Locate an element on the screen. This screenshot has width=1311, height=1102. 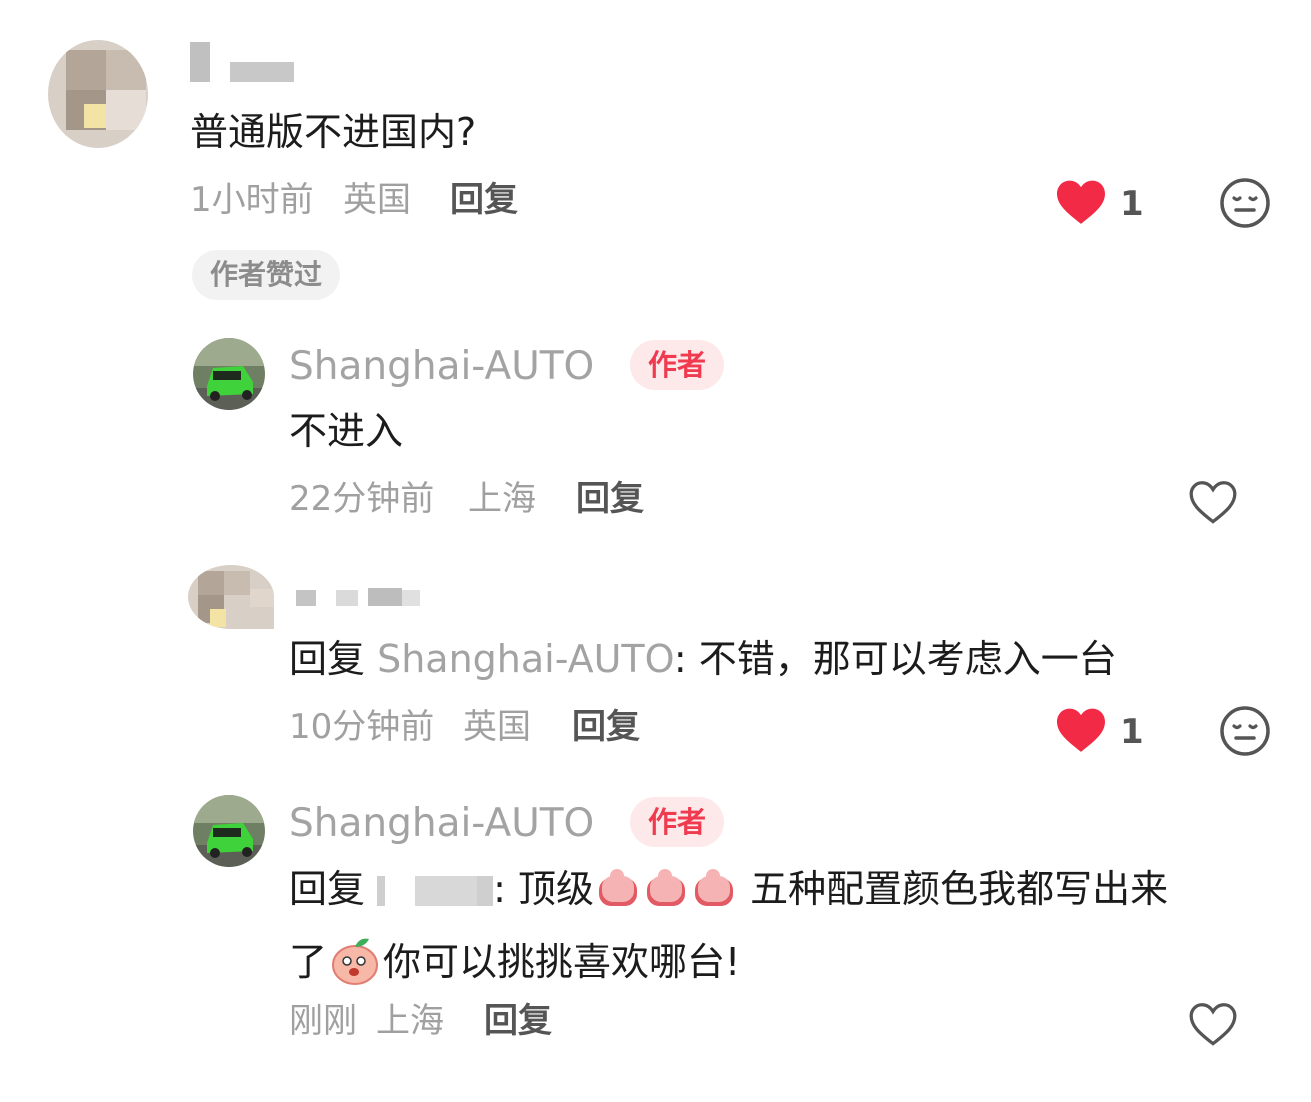
peach-emoji is located at coordinates (355, 961).